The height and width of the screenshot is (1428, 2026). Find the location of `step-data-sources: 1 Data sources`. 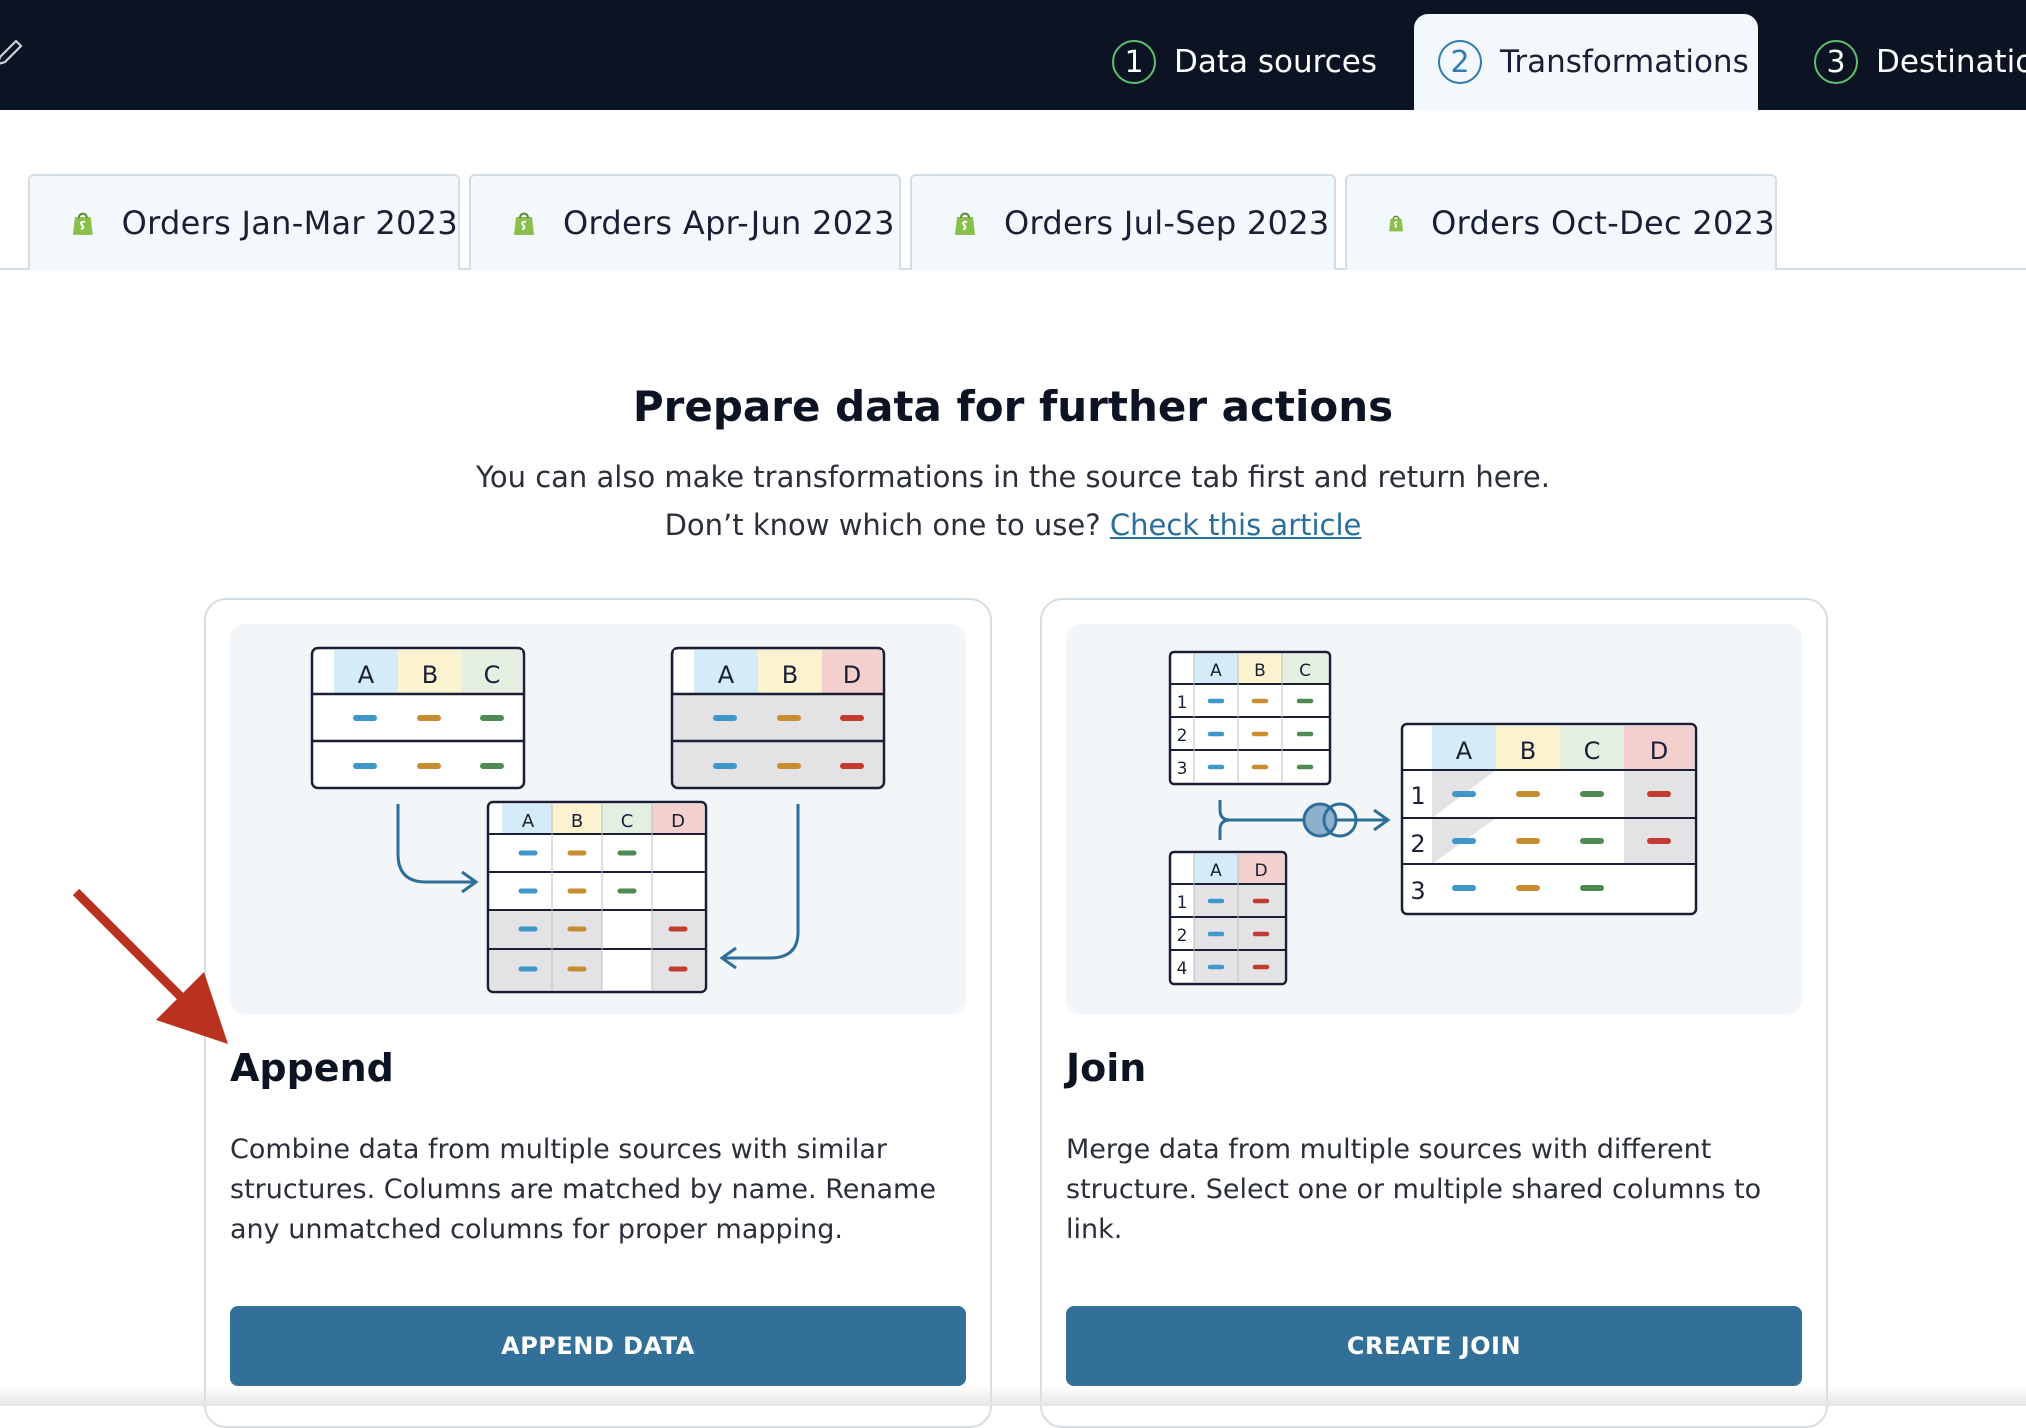

step-data-sources: 1 Data sources is located at coordinates (1244, 62).